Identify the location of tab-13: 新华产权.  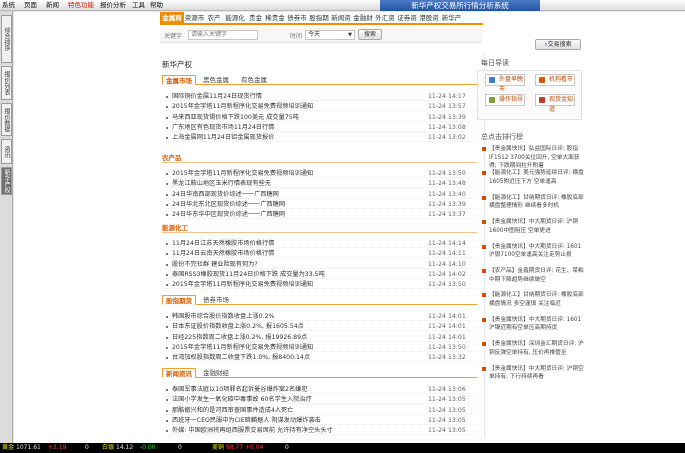
(451, 23).